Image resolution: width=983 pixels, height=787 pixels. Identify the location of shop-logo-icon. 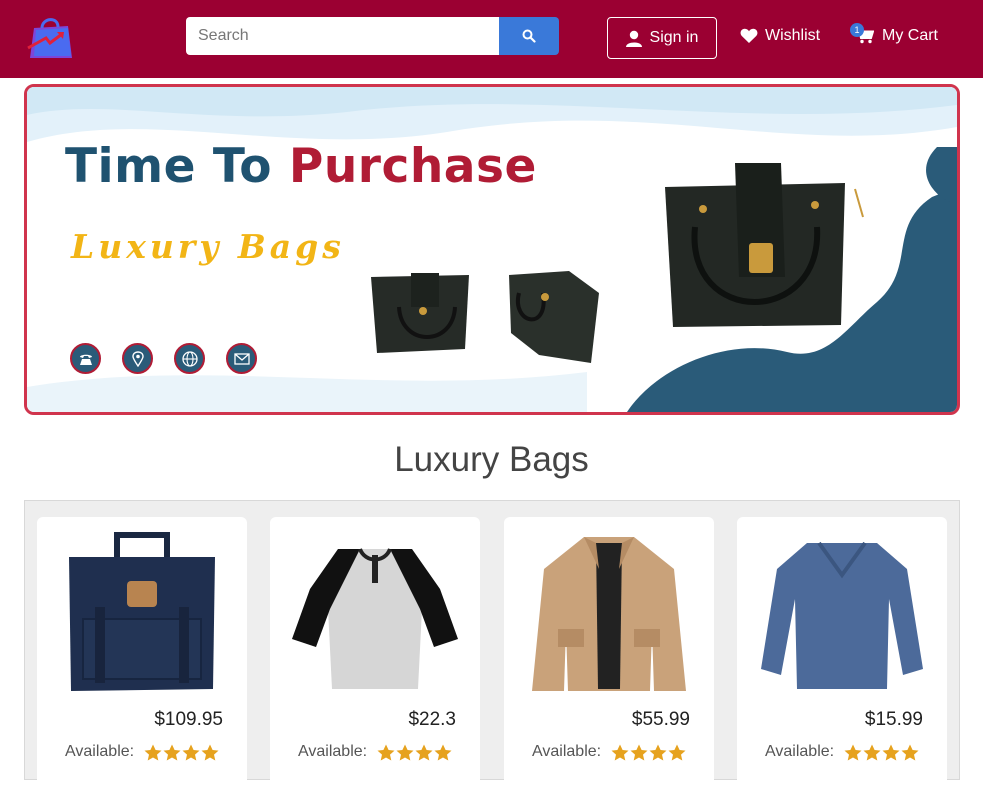
(50, 37).